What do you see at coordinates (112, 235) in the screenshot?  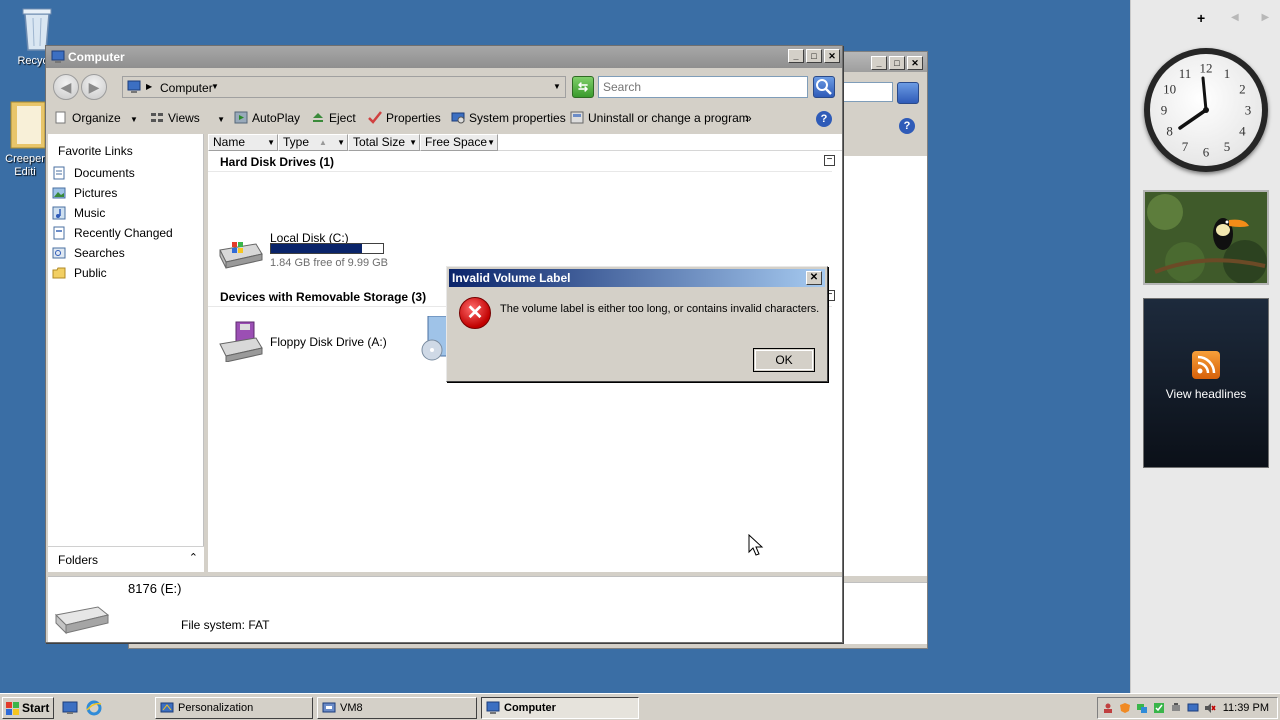 I see `favorite-link-recently-changed: Recently Changed` at bounding box center [112, 235].